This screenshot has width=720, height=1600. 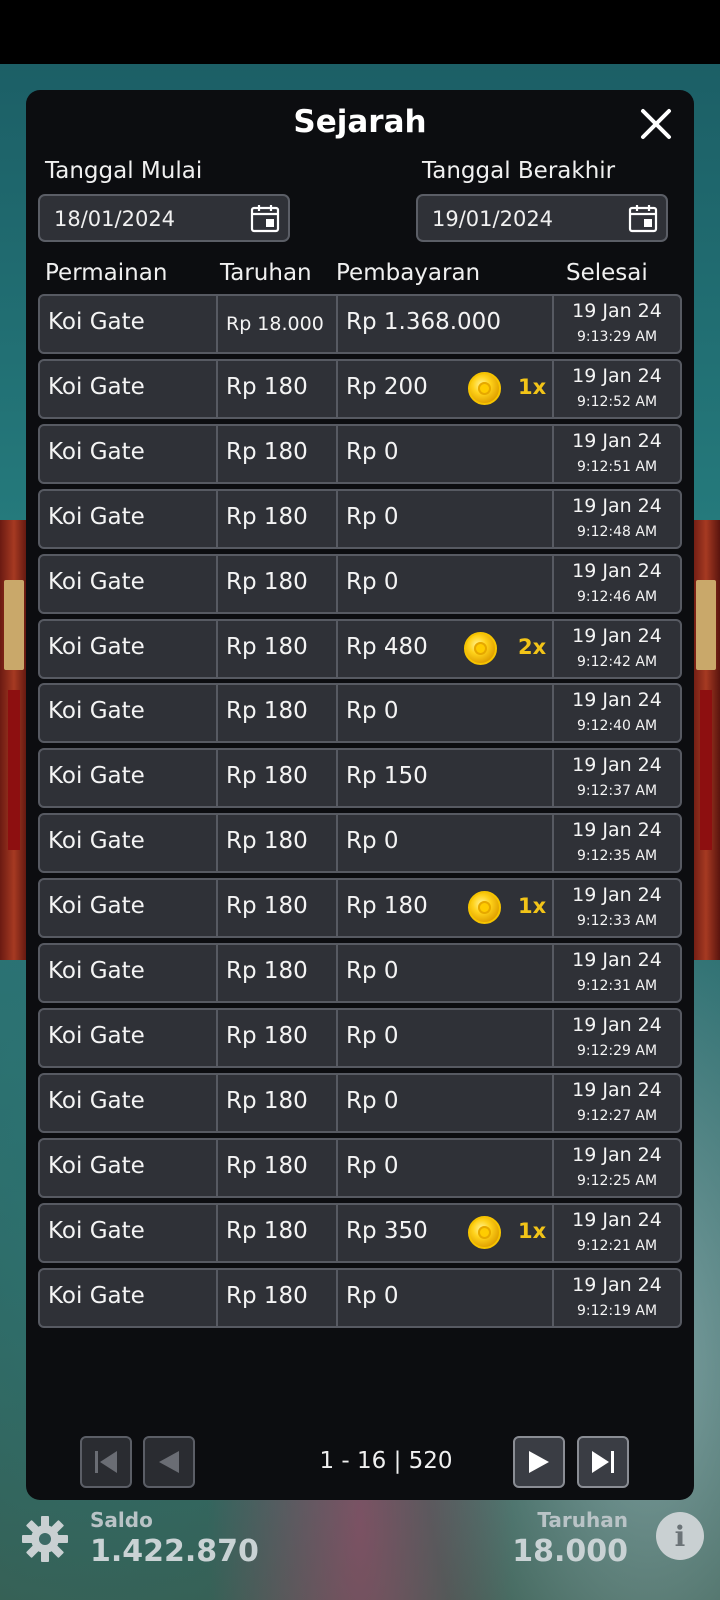 What do you see at coordinates (617, 908) in the screenshot?
I see `finished-cell: 19 Jan 24 9:12:33 AM` at bounding box center [617, 908].